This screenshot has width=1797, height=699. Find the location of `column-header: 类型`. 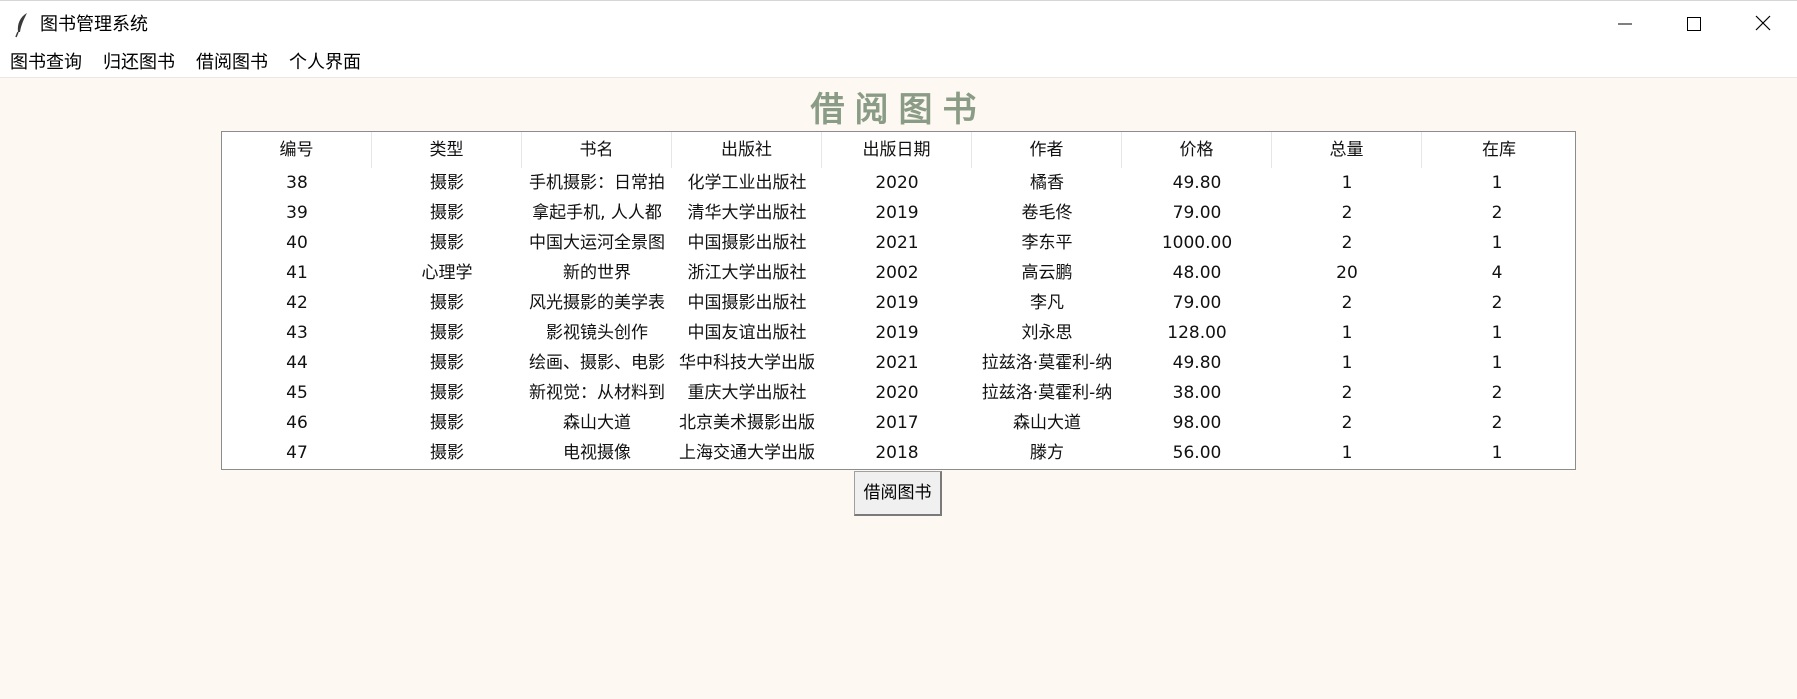

column-header: 类型 is located at coordinates (447, 150).